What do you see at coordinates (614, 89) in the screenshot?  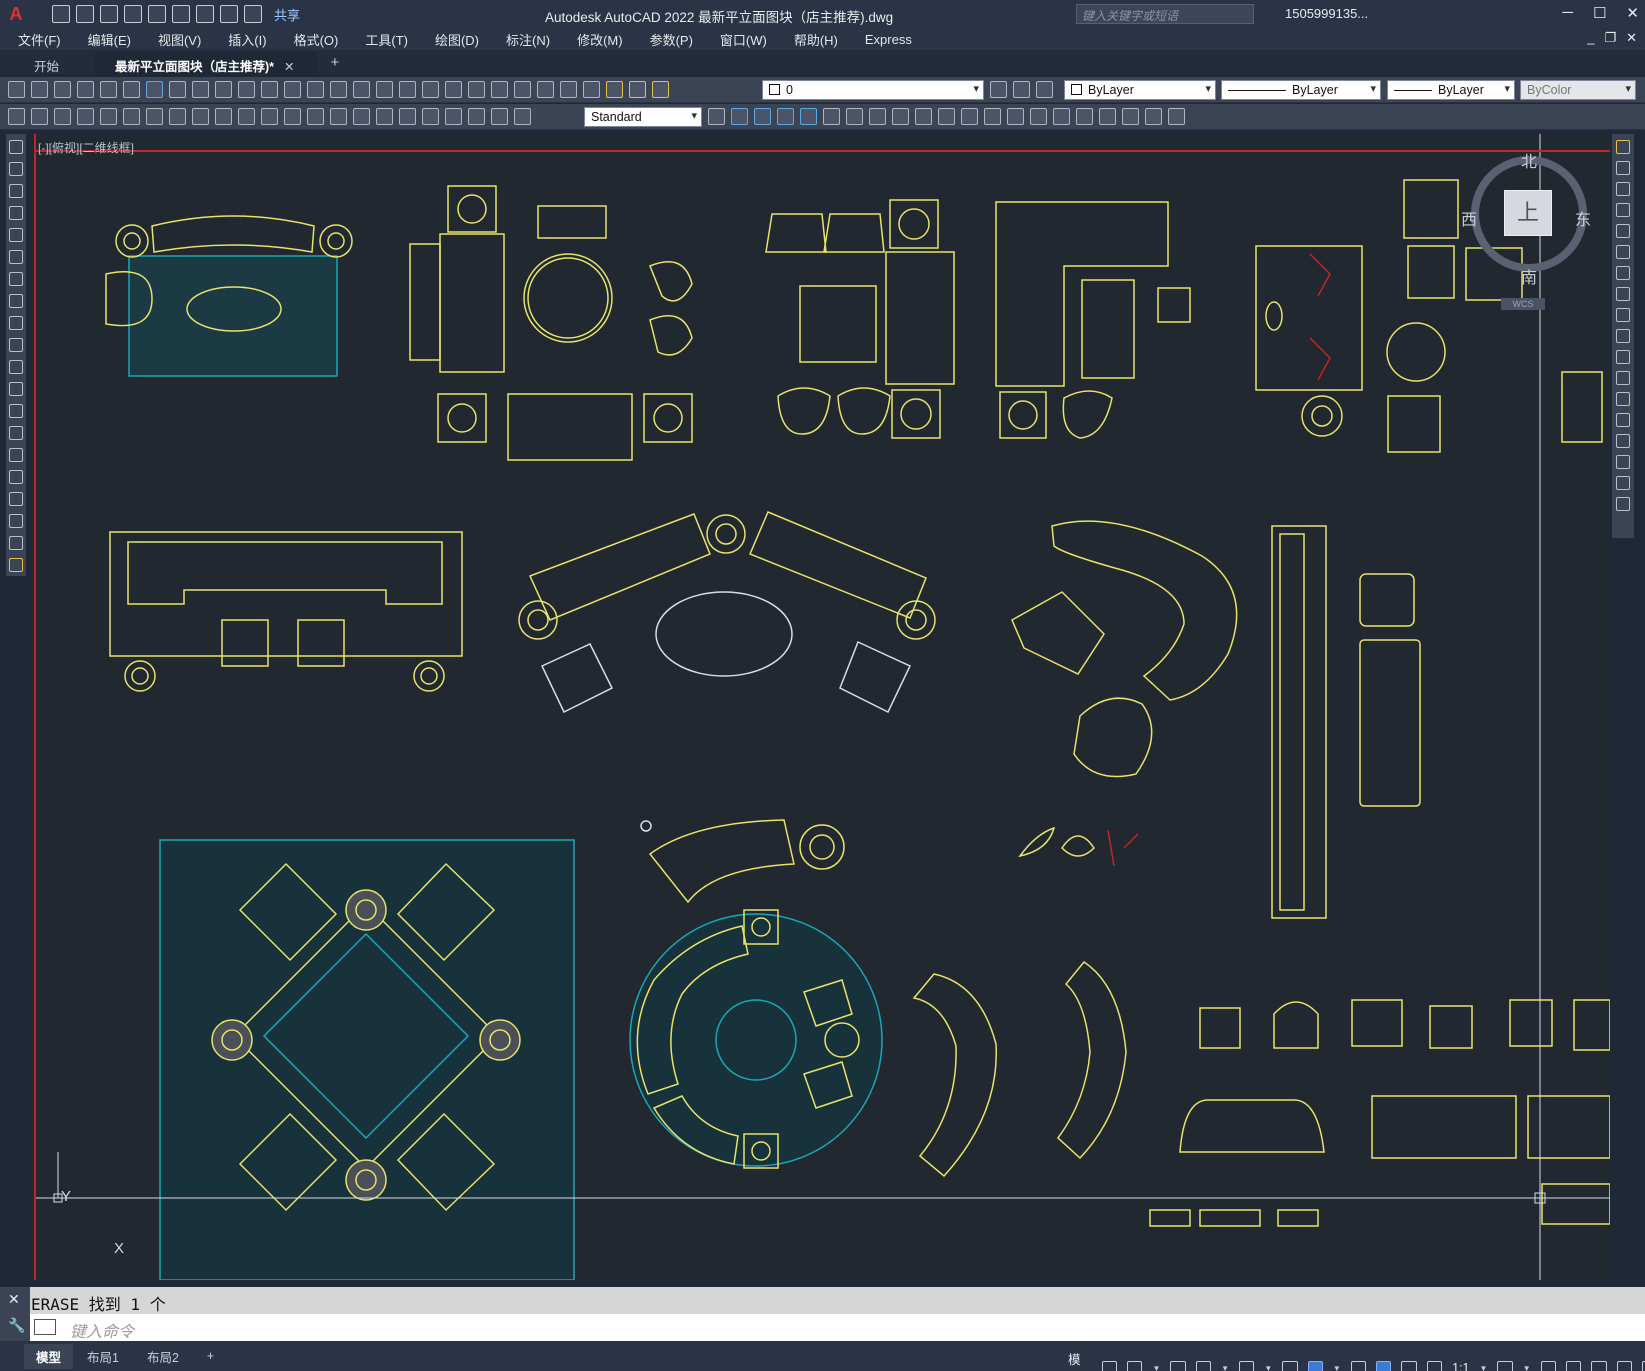 I see `layer-on-icon` at bounding box center [614, 89].